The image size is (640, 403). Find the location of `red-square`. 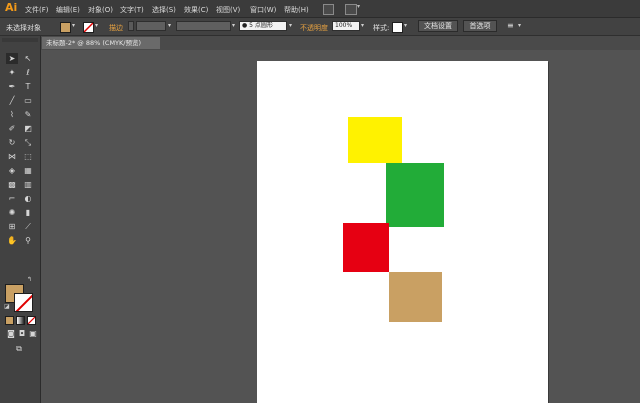

red-square is located at coordinates (366, 247).